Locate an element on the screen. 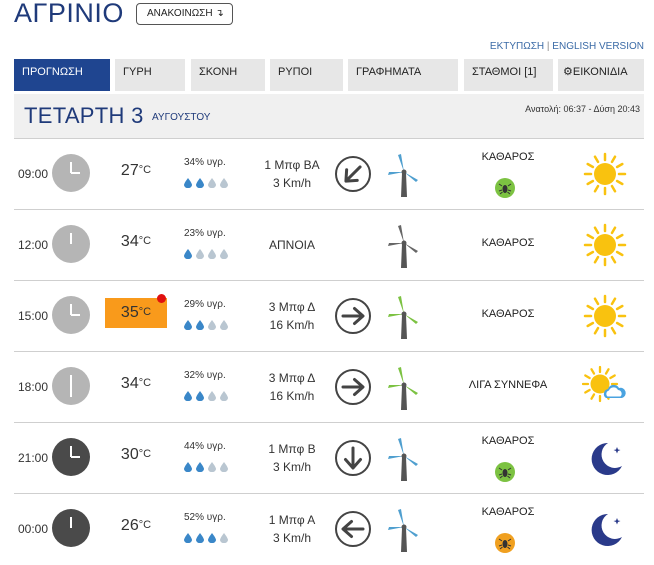  tab-pollutants: ΡΥΠΟΙ is located at coordinates (306, 75).